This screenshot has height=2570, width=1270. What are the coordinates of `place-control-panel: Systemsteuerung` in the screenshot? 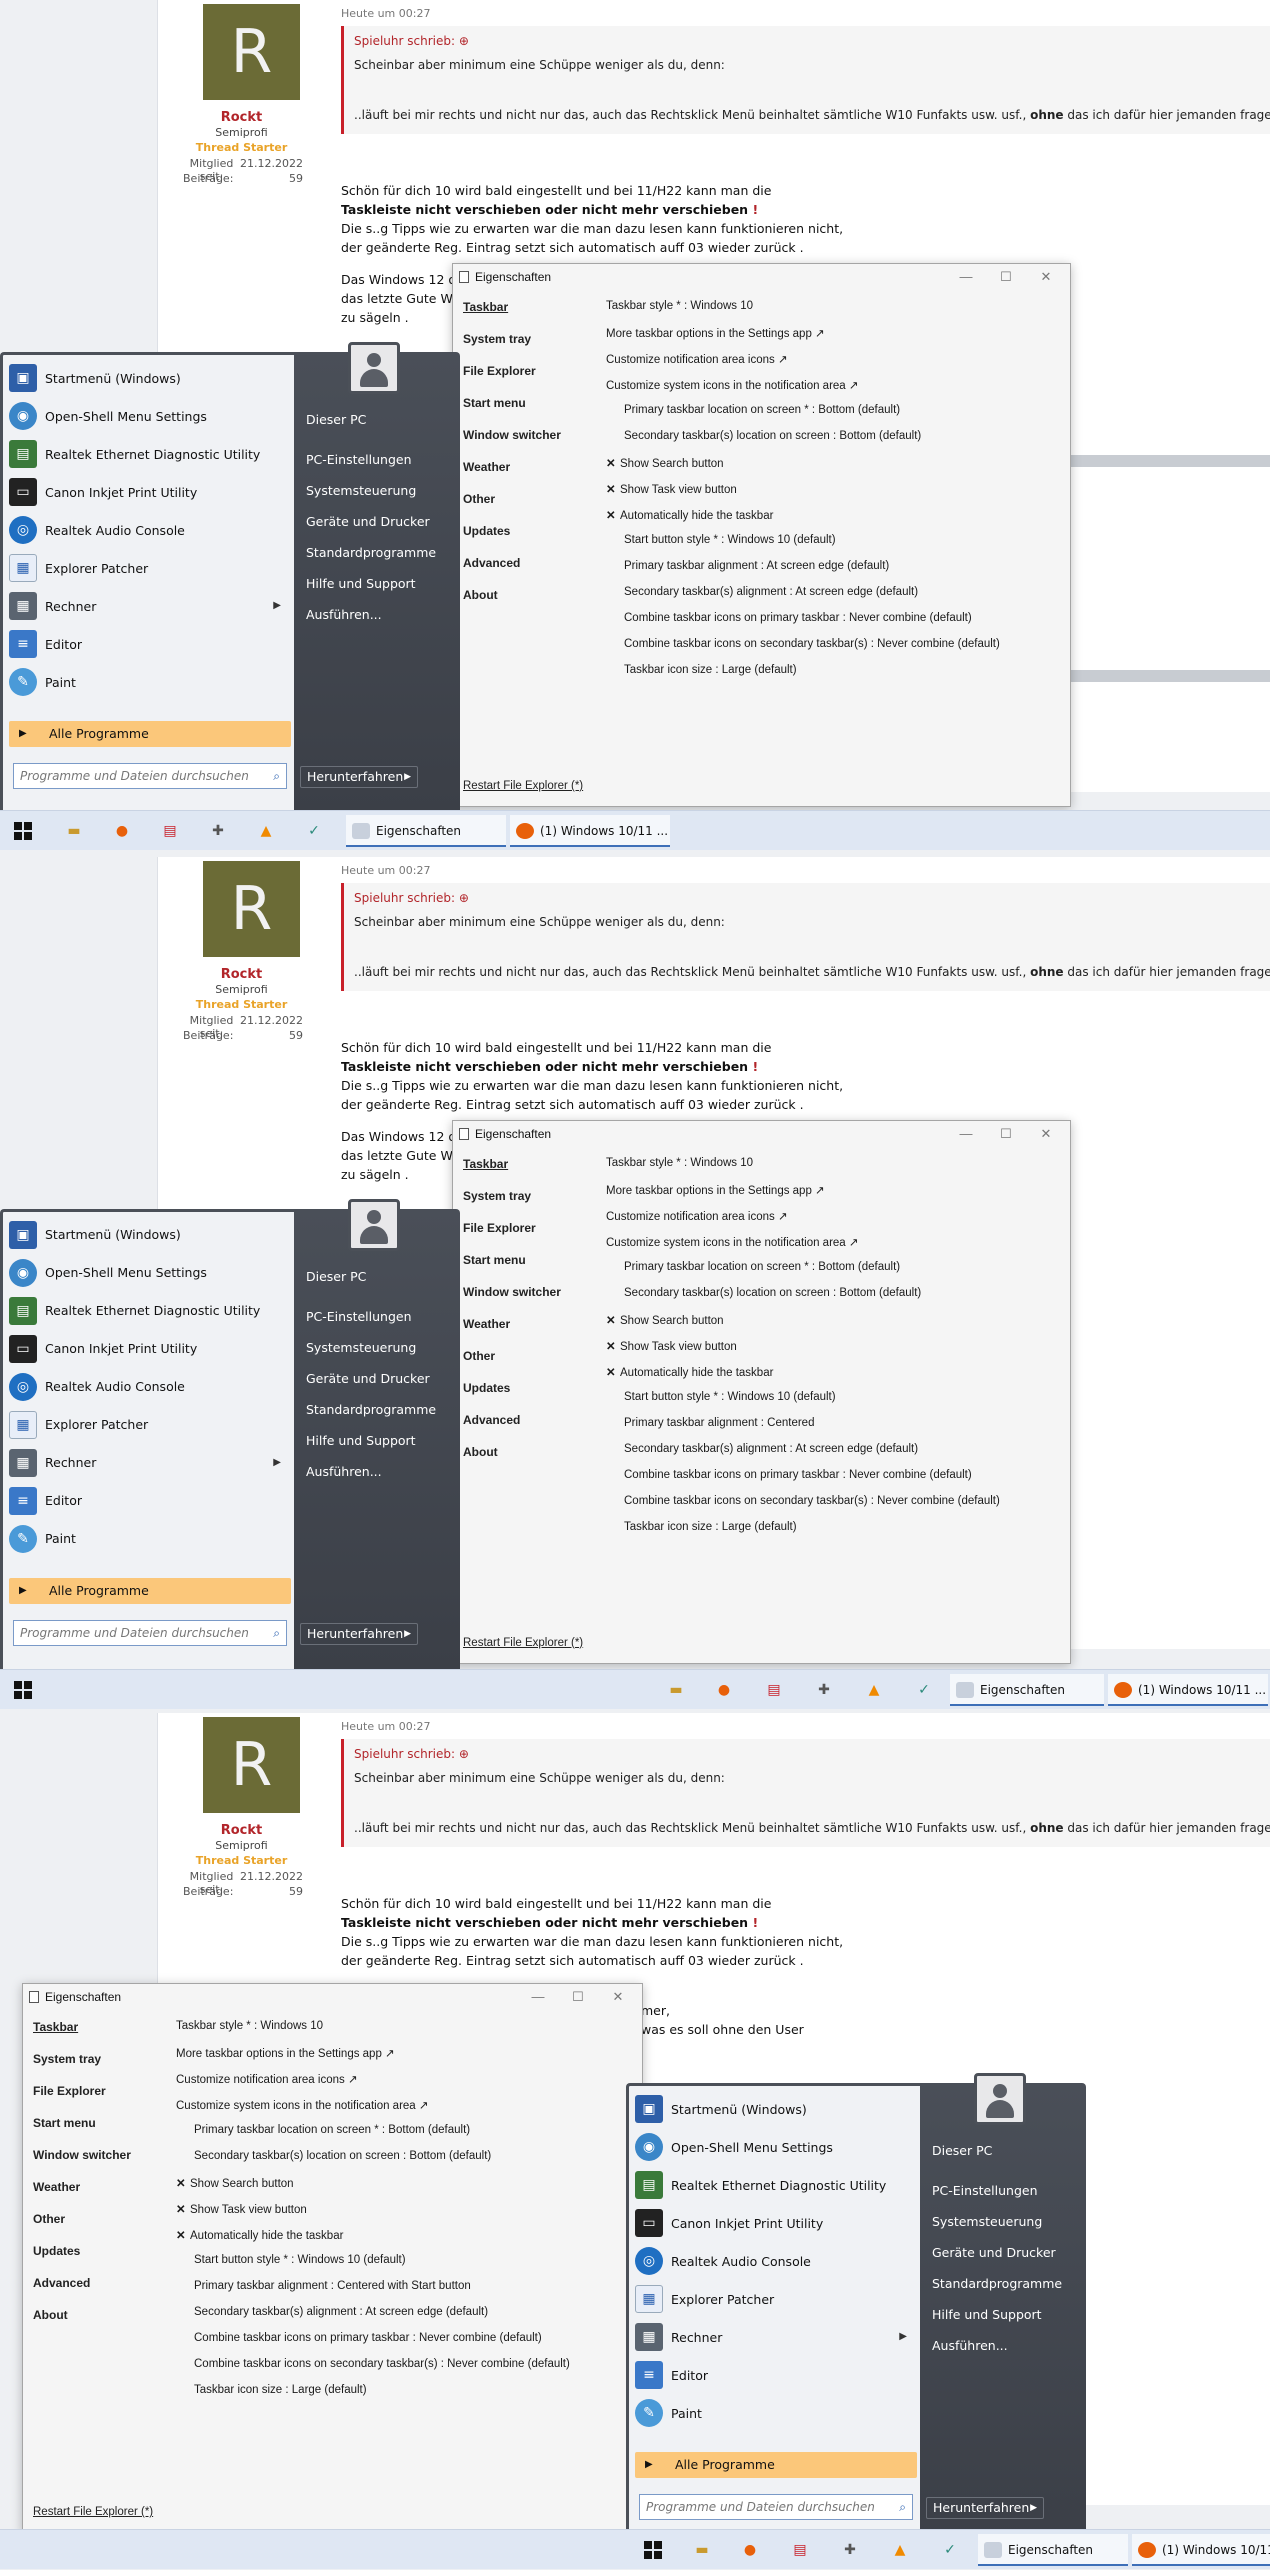 It's located at (987, 2221).